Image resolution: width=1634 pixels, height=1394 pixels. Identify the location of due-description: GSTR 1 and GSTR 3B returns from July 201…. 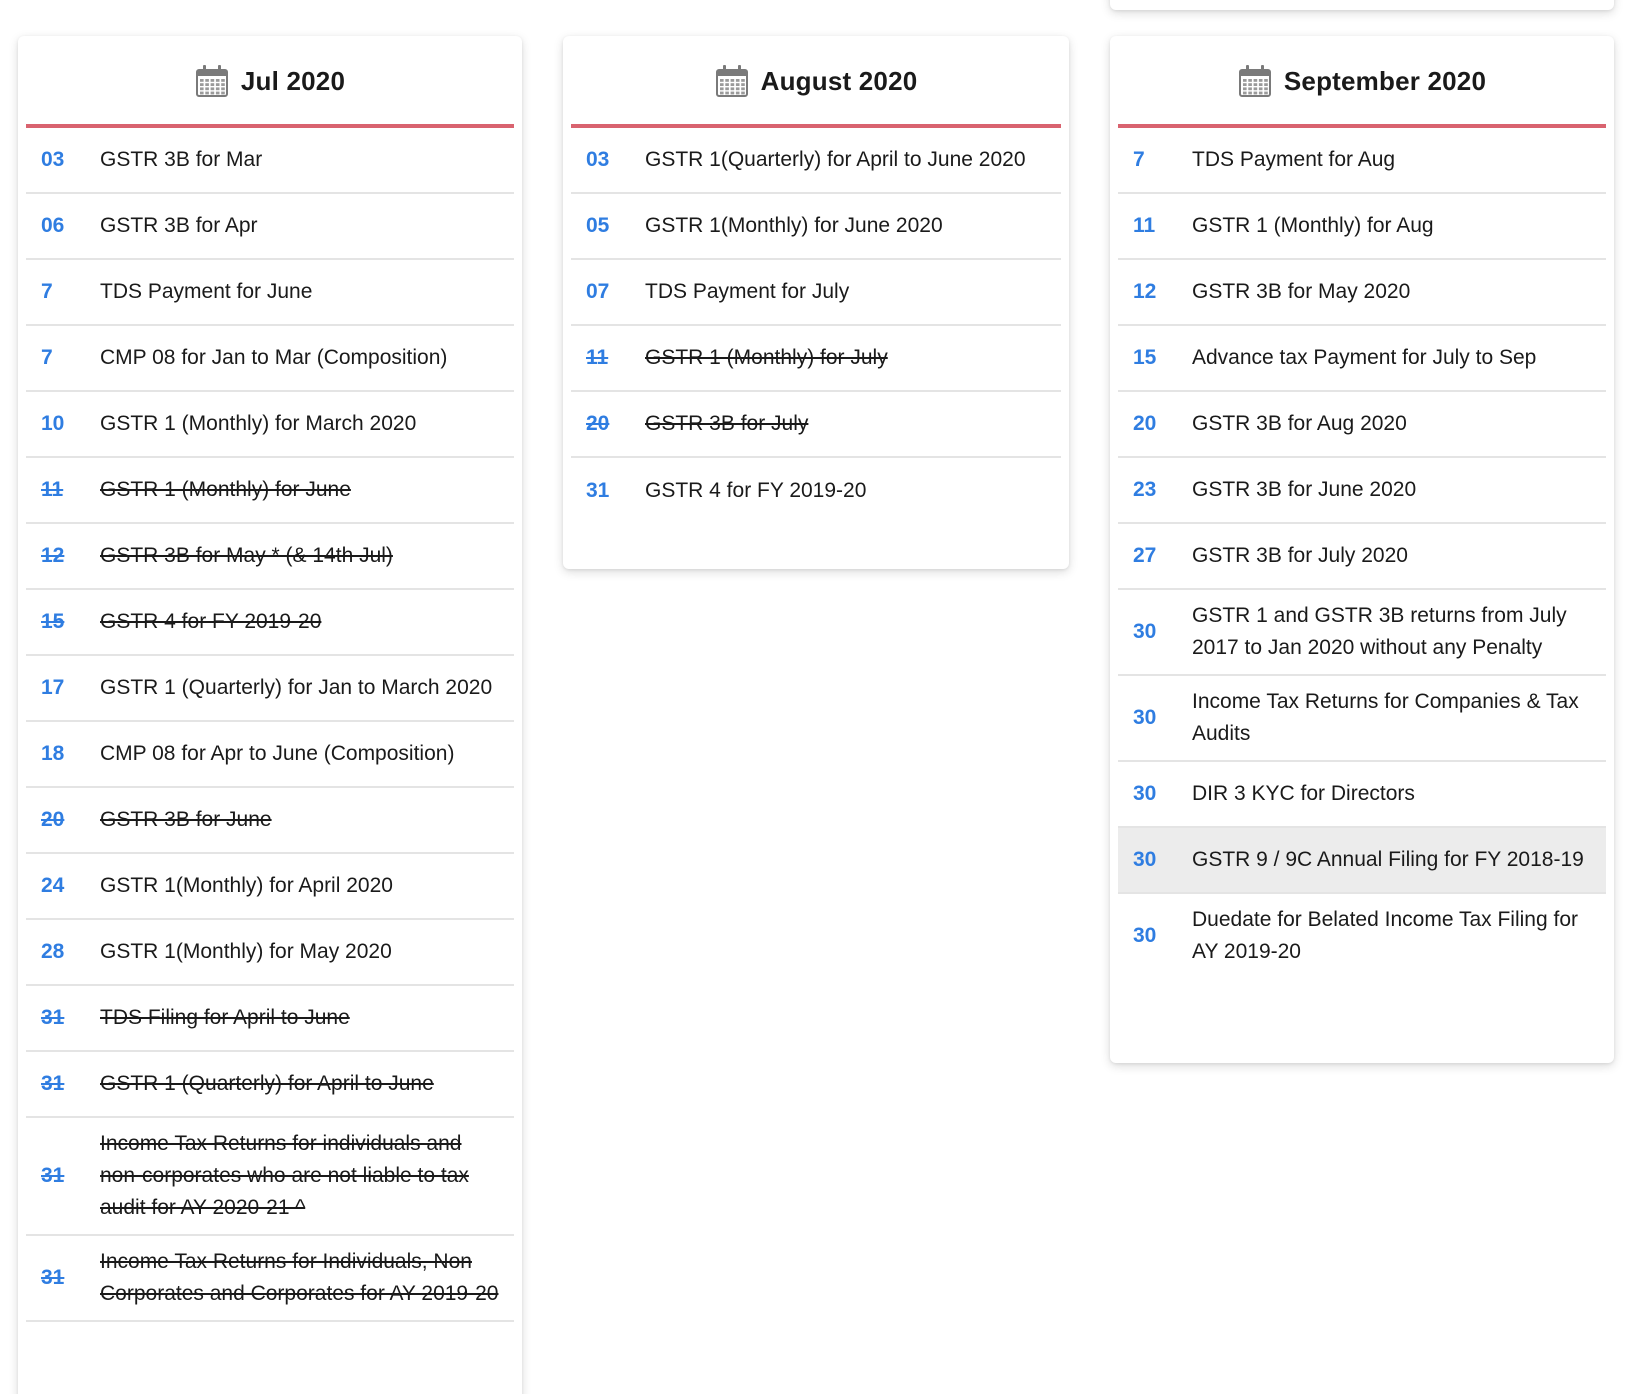
(1379, 631).